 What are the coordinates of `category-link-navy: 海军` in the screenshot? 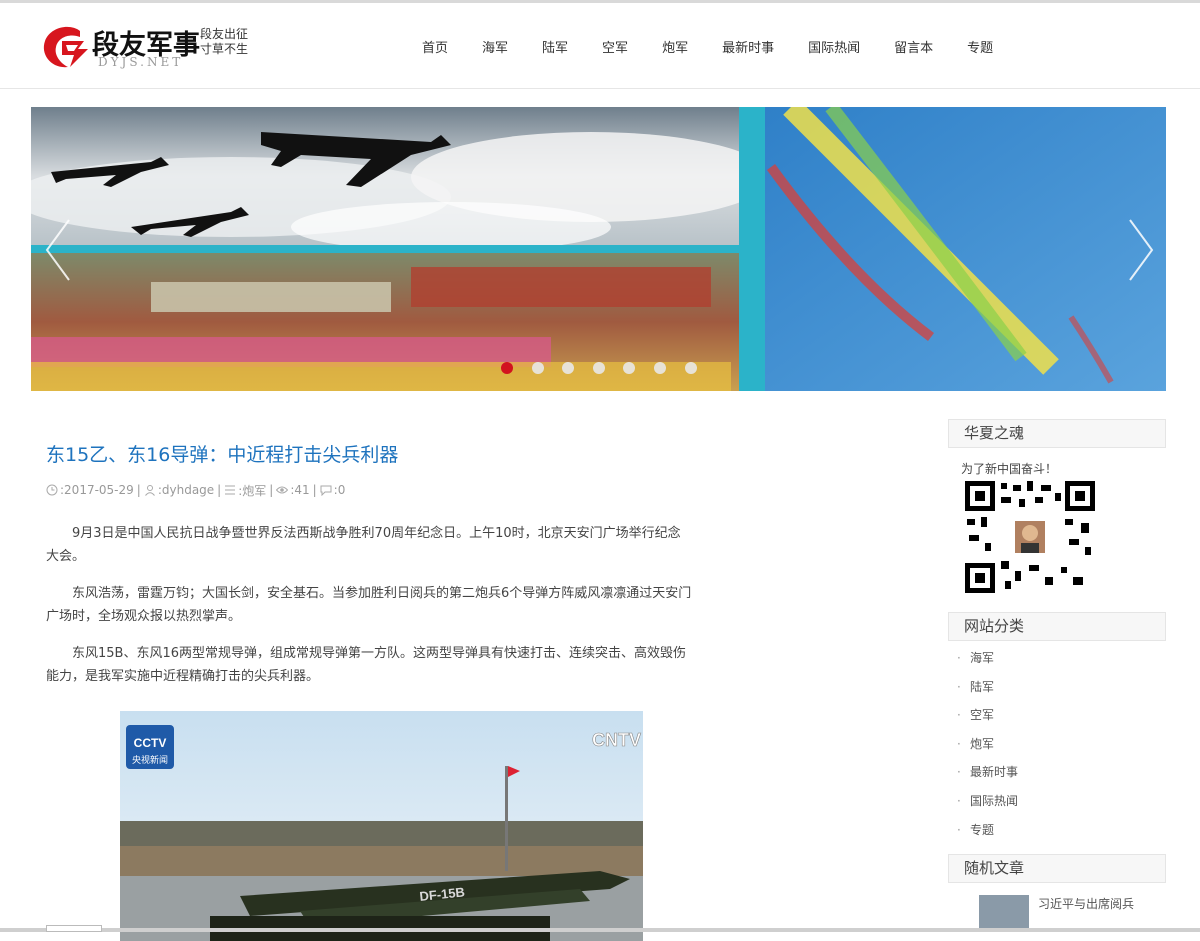 It's located at (982, 658).